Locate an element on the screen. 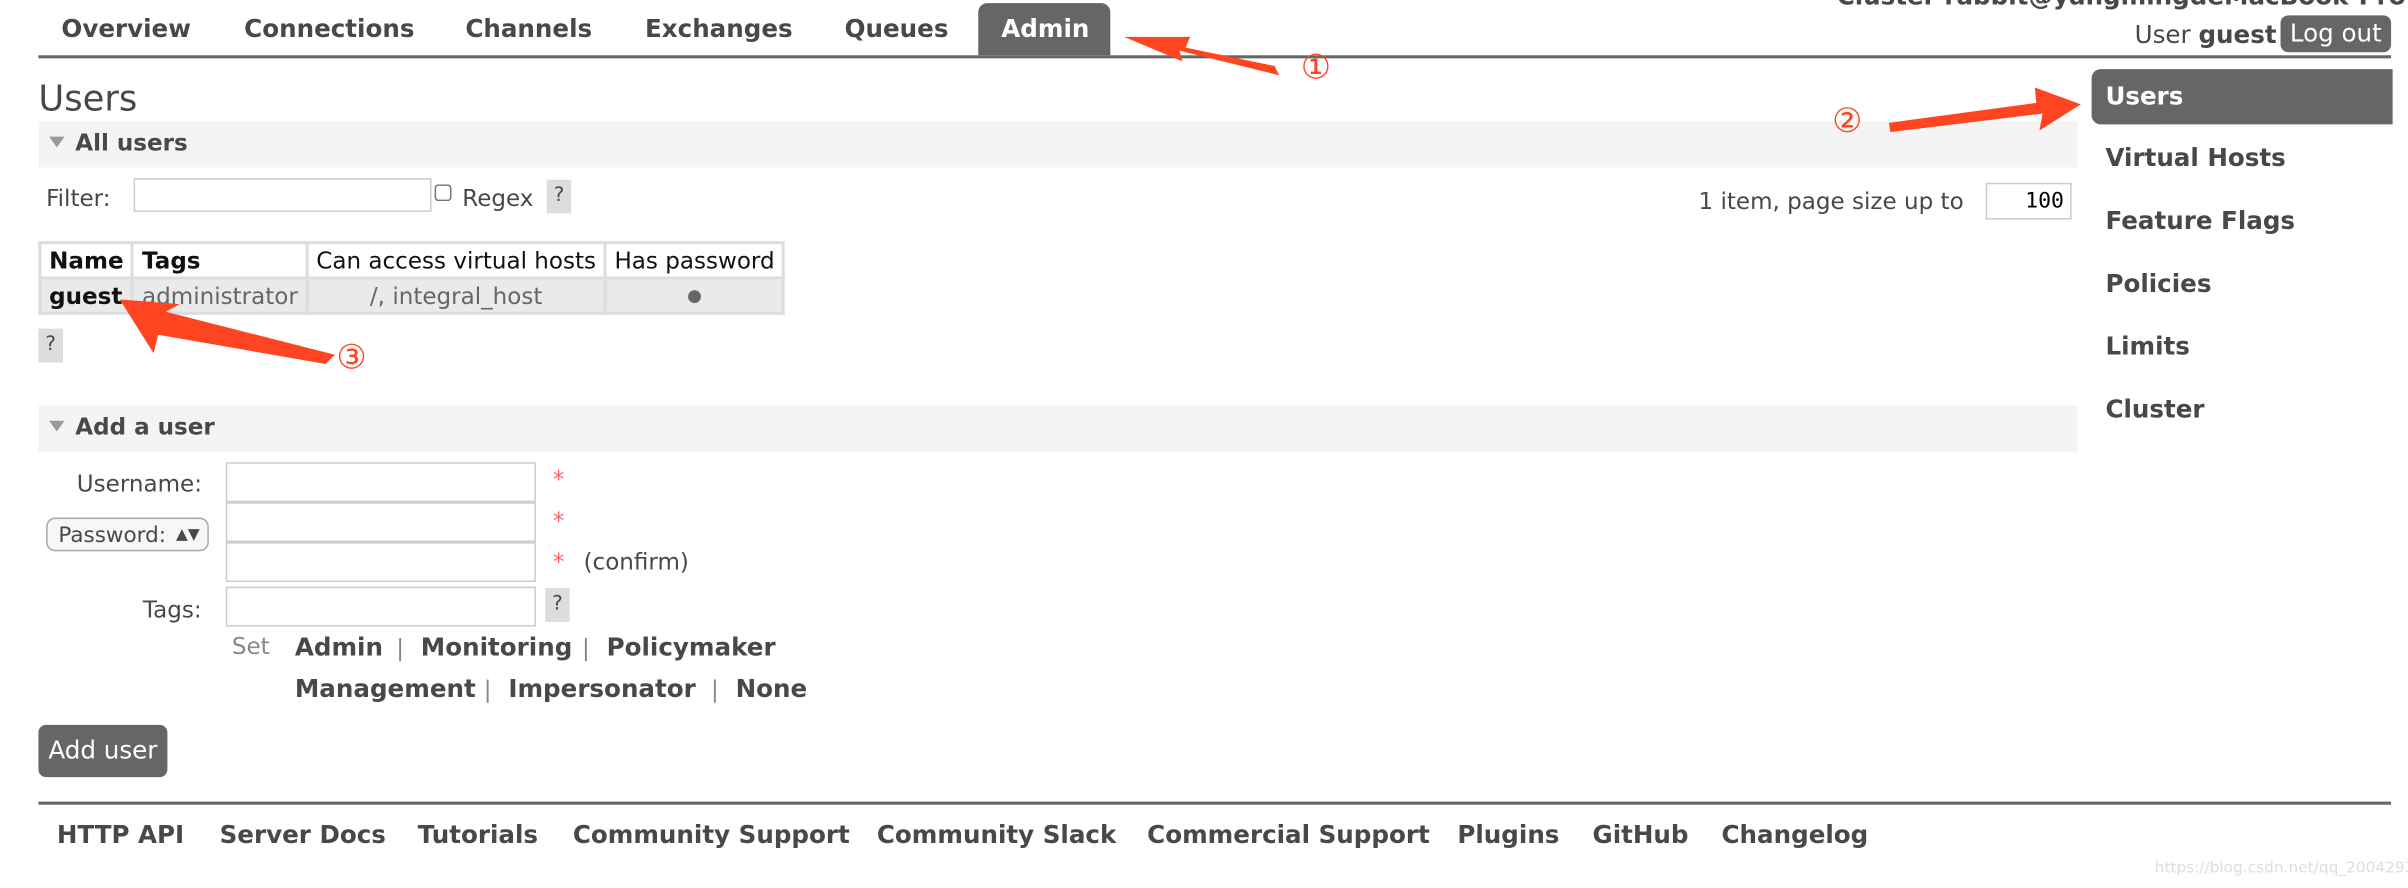 The image size is (2408, 888). annotation-1: ① is located at coordinates (1316, 68).